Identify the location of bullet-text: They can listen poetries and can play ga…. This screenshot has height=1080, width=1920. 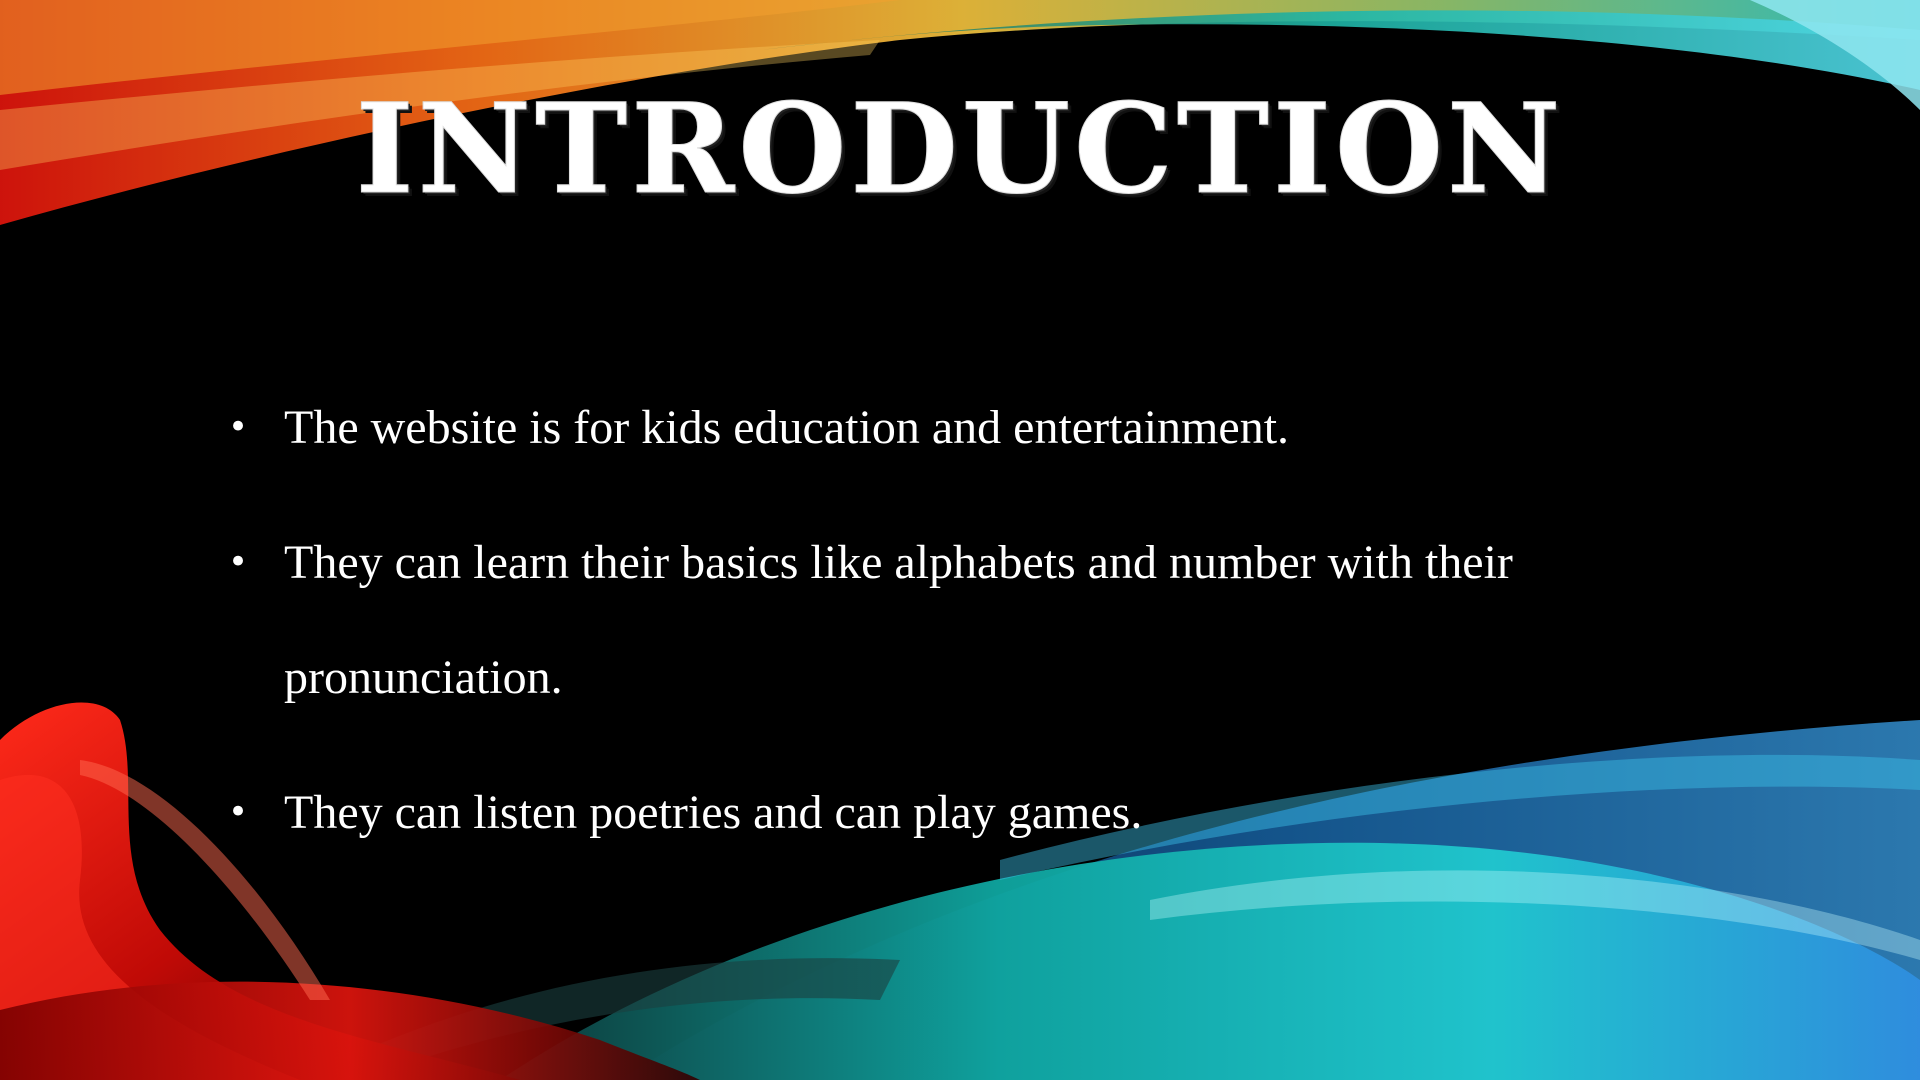
(713, 812).